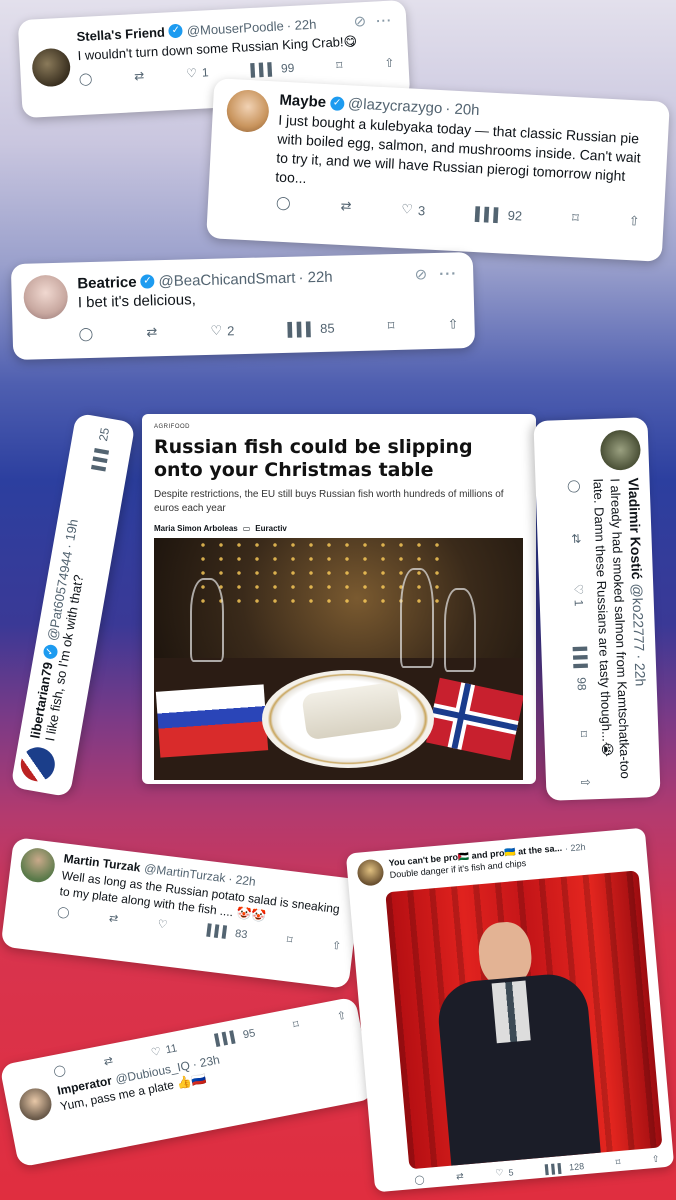 This screenshot has width=676, height=1200. What do you see at coordinates (565, 1167) in the screenshot?
I see `views-button: ▌▌▌ 128` at bounding box center [565, 1167].